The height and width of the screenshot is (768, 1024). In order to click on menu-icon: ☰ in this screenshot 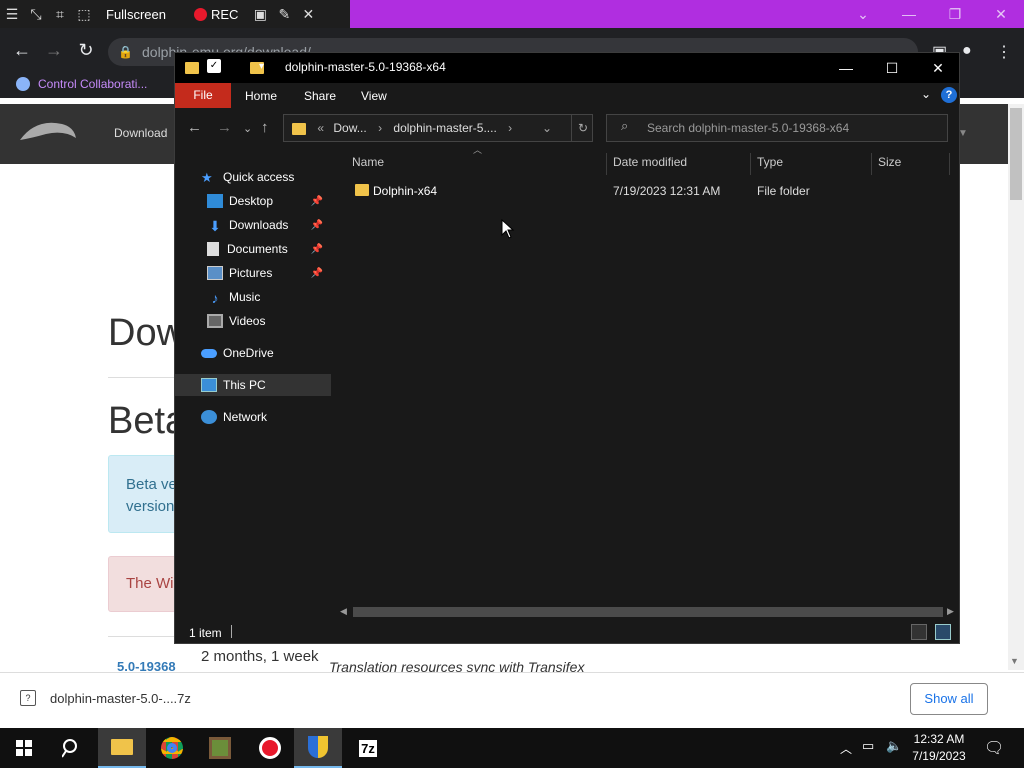, I will do `click(12, 14)`.